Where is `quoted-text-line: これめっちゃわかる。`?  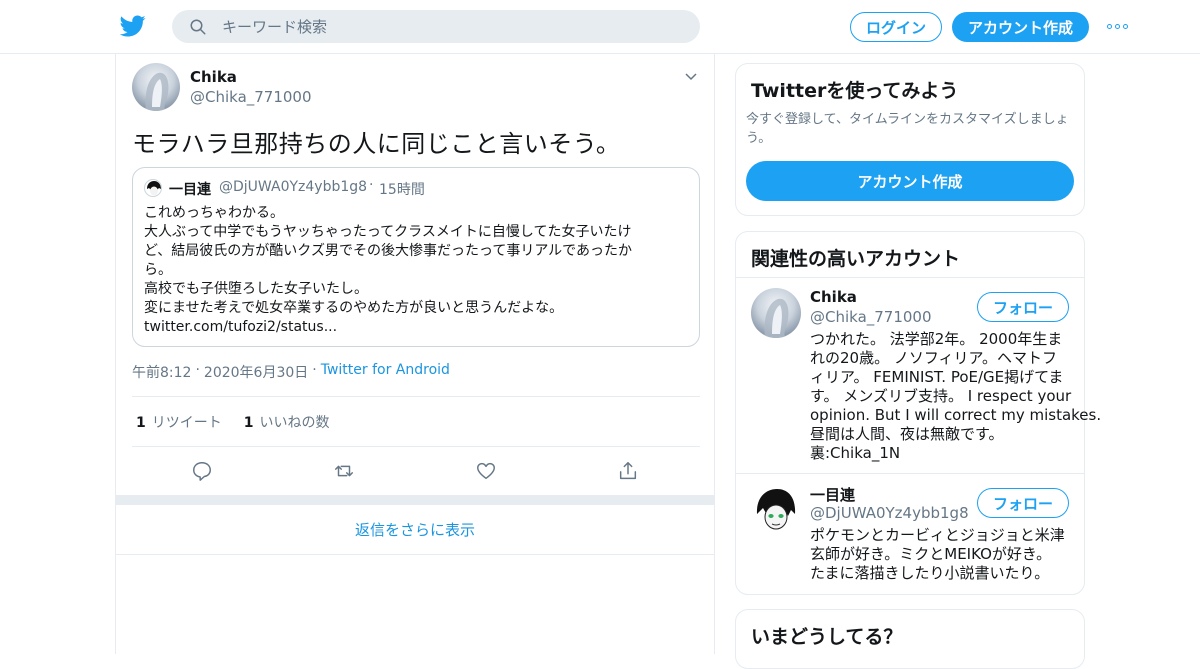
quoted-text-line: これめっちゃわかる。 is located at coordinates (214, 213).